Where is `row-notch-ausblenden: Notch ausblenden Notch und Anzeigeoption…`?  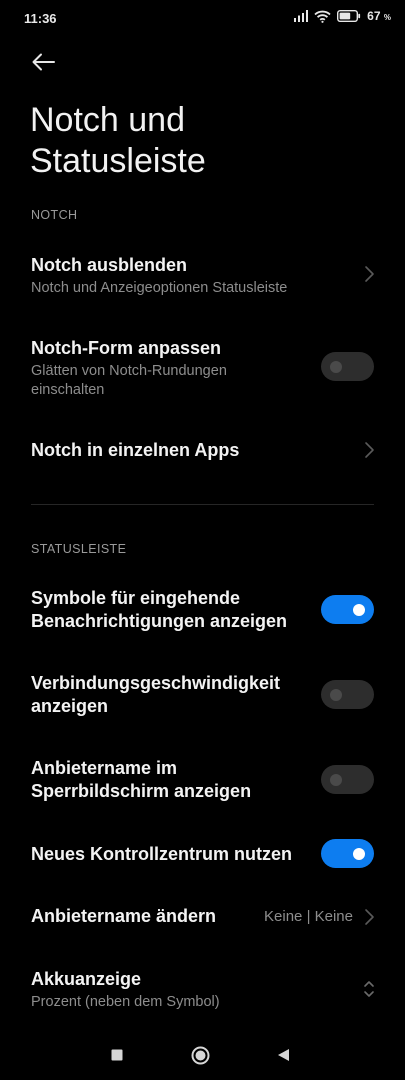
row-notch-ausblenden: Notch ausblenden Notch und Anzeigeoption… is located at coordinates (202, 276).